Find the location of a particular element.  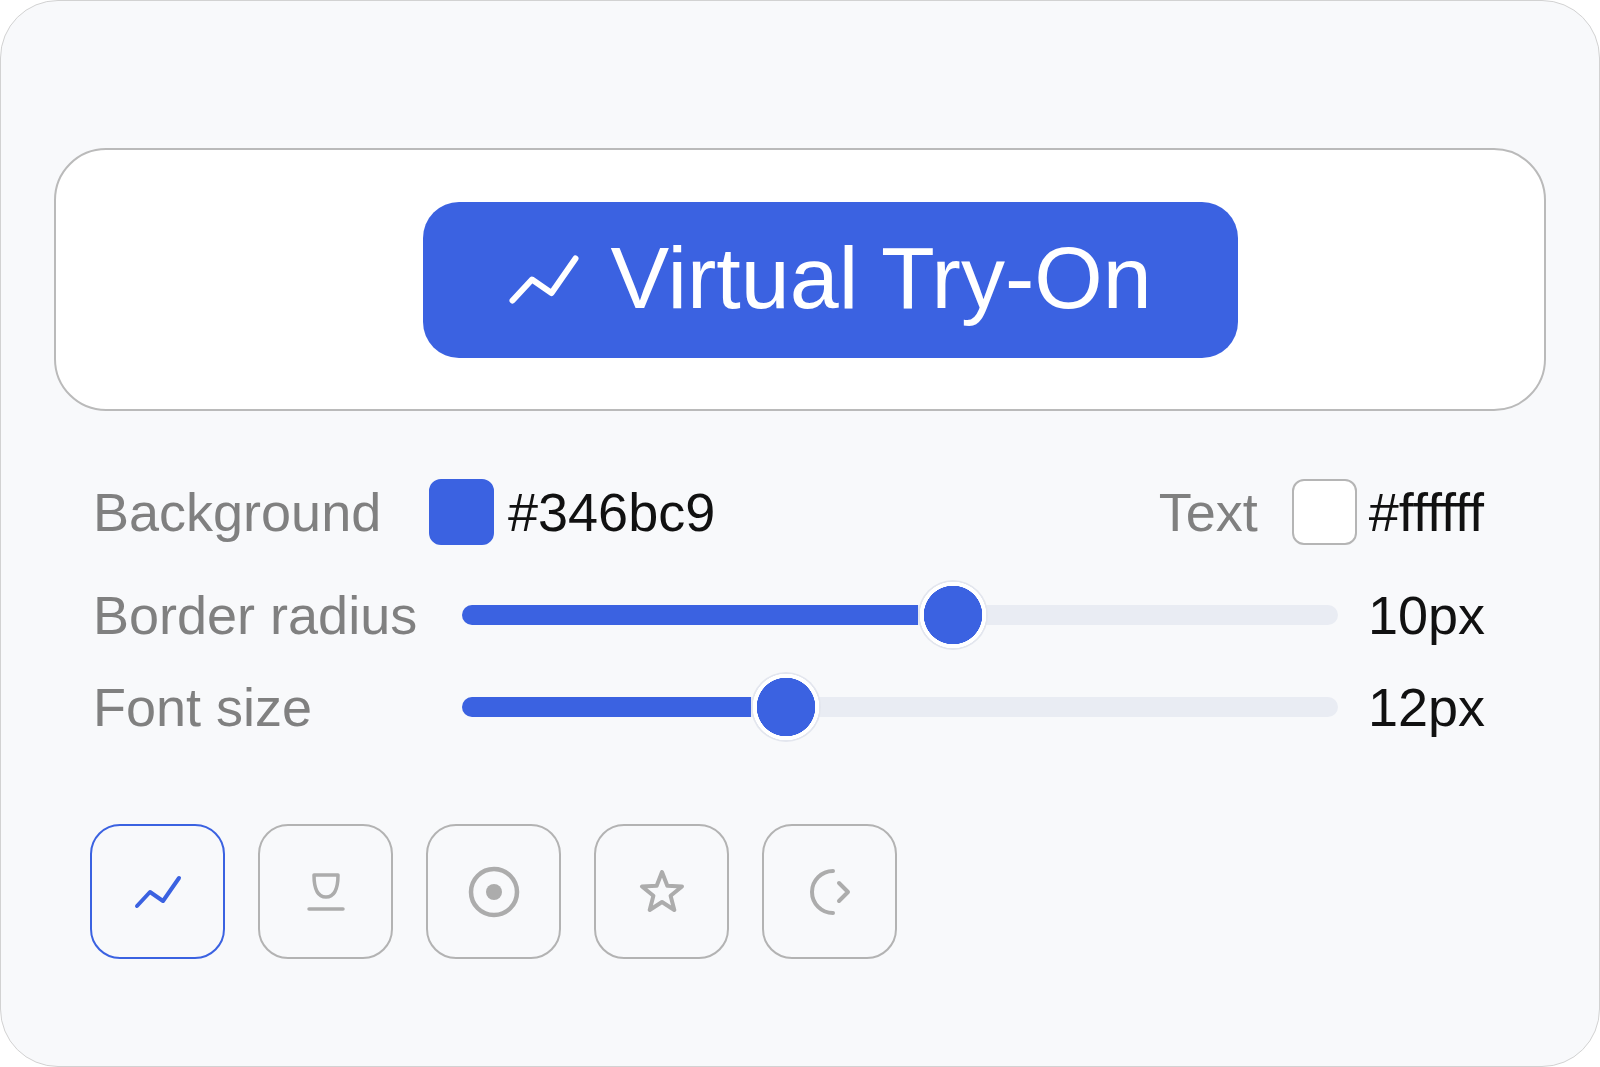

icon-option-button is located at coordinates (157, 891).